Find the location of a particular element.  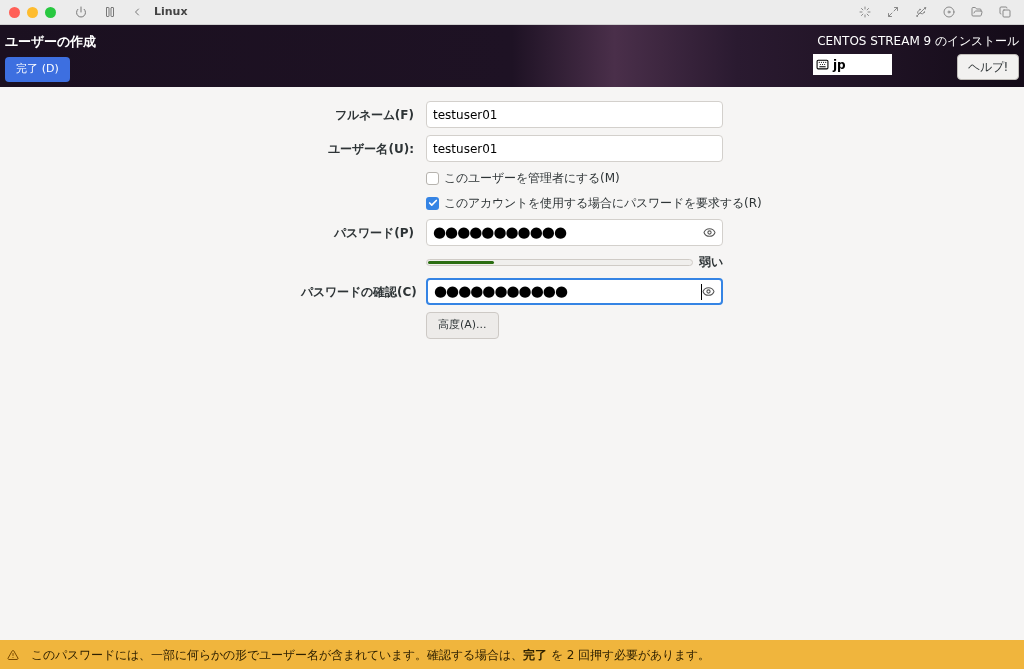

keyboard-layout: jp is located at coordinates (839, 65).